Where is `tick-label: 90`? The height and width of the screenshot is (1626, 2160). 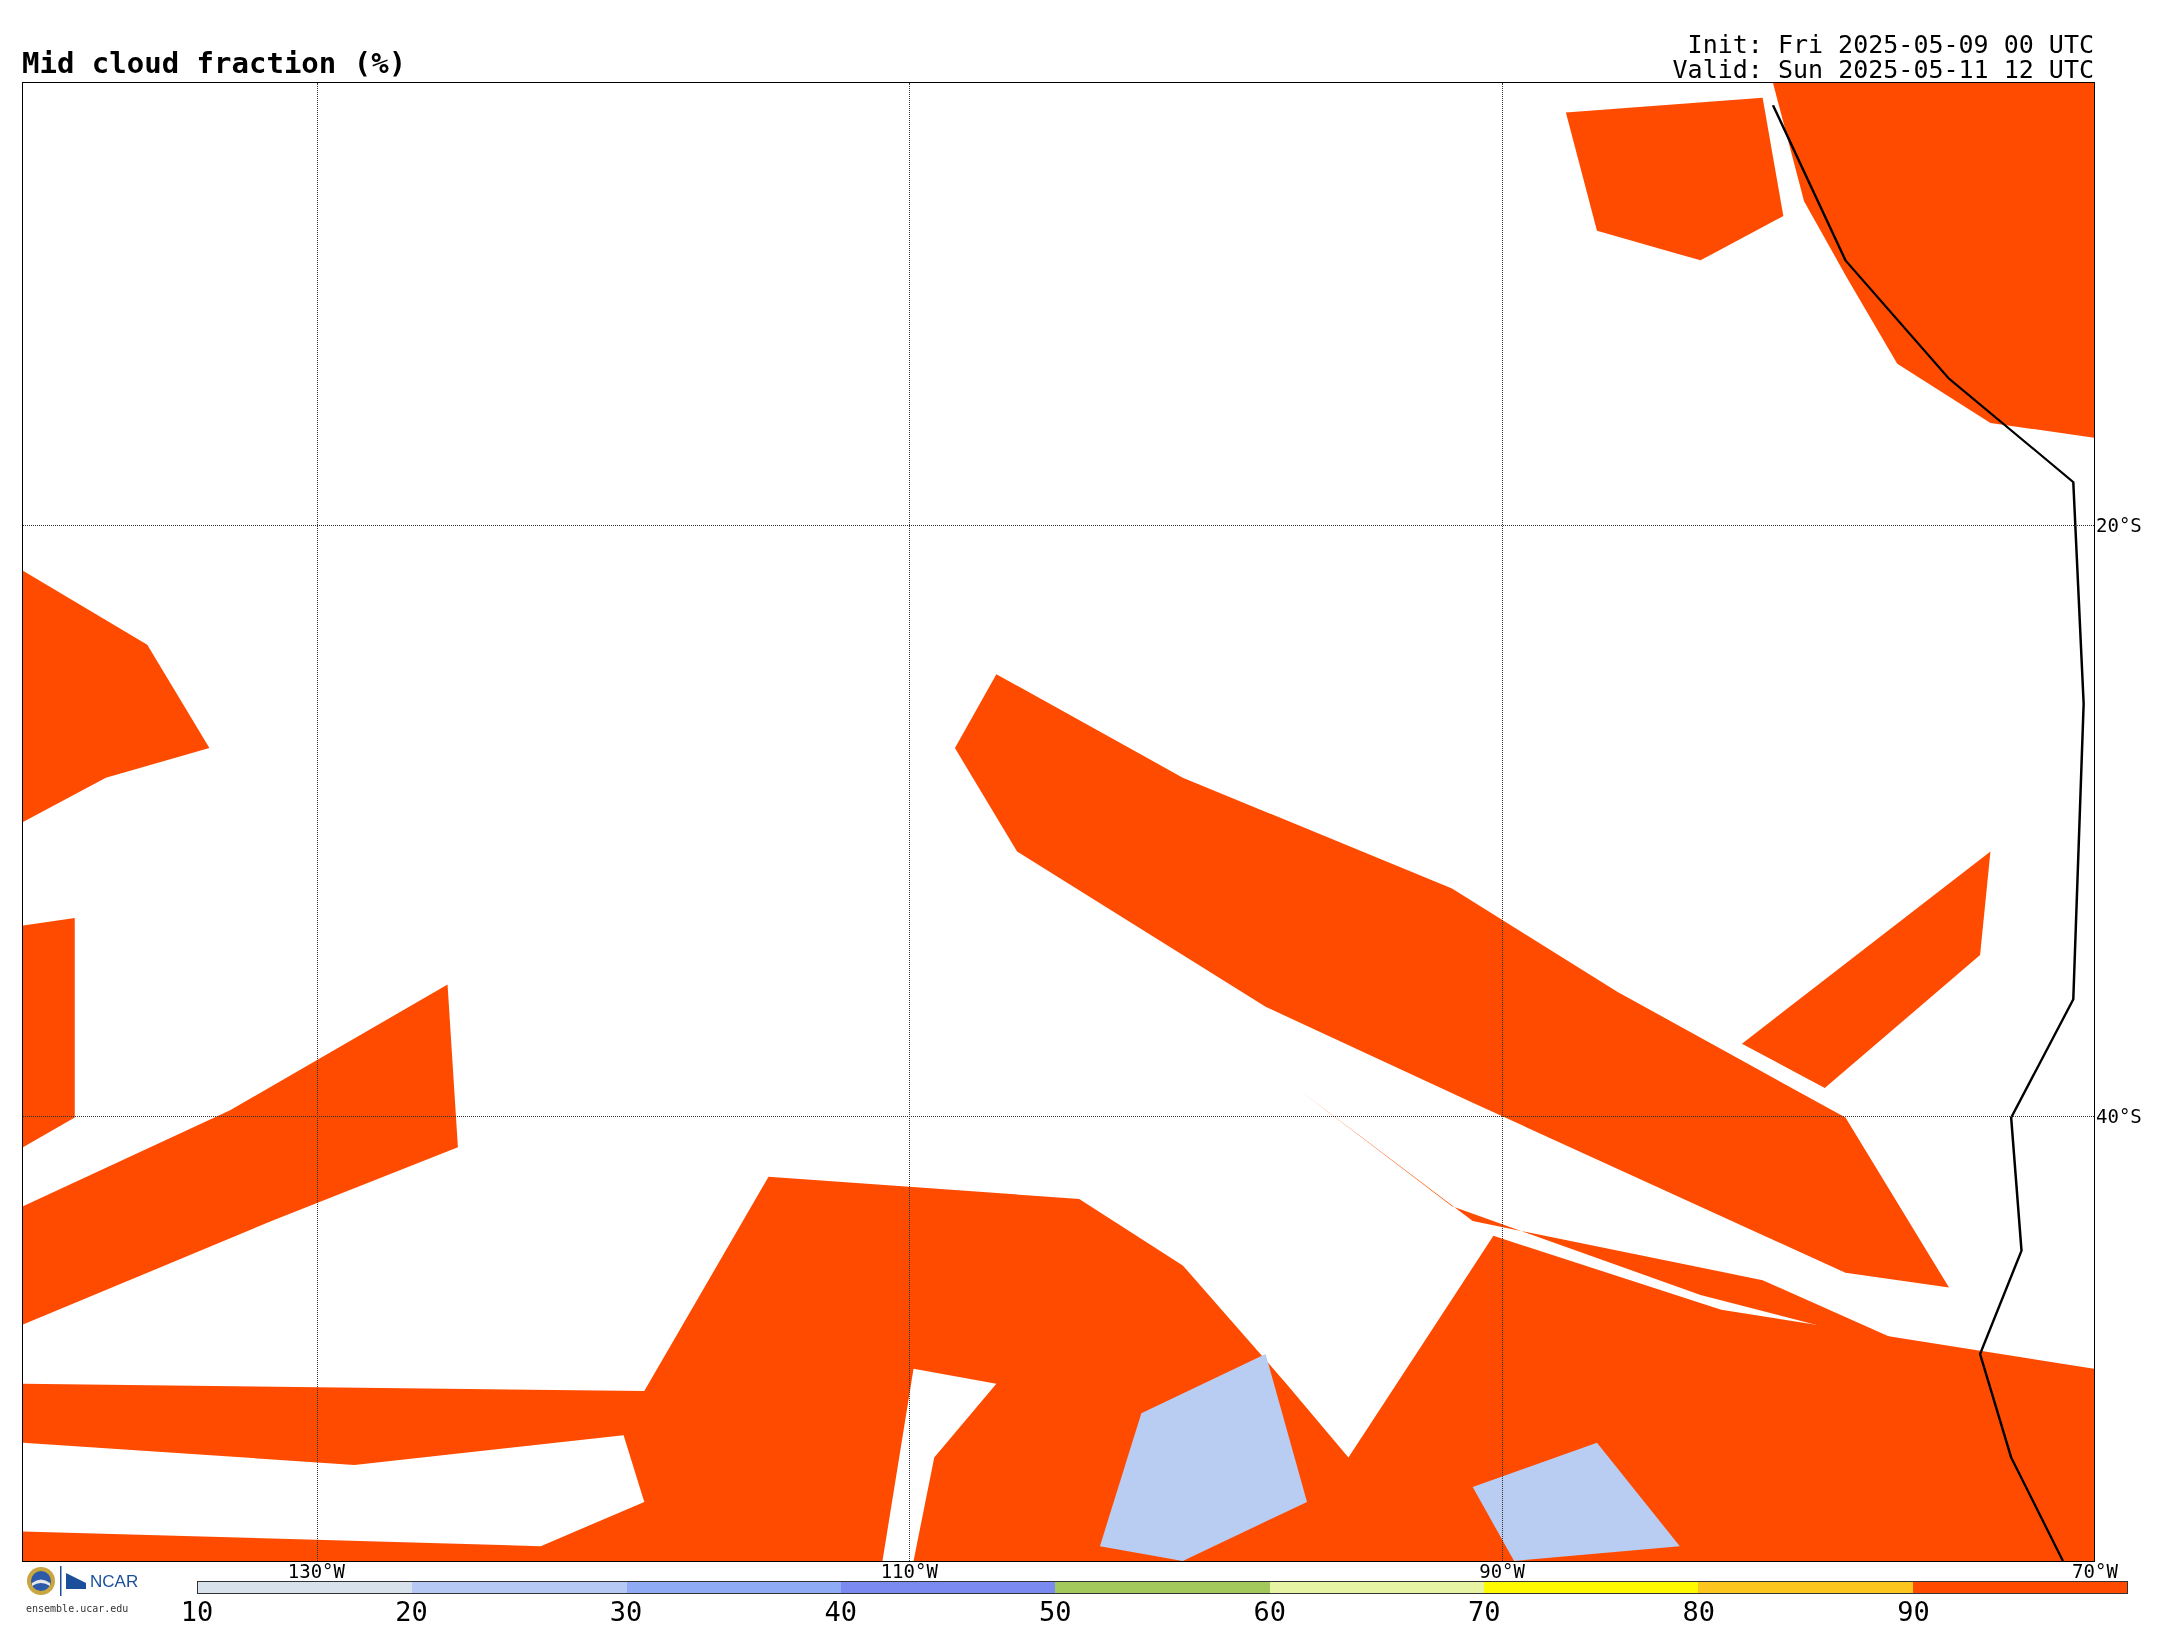 tick-label: 90 is located at coordinates (1913, 1611).